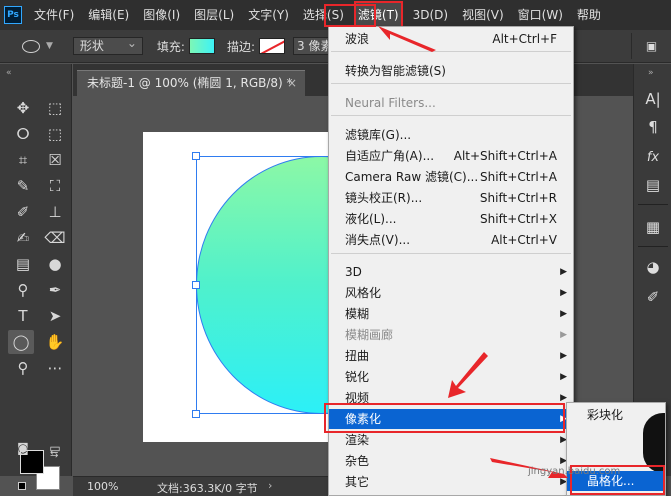 The height and width of the screenshot is (496, 671). I want to click on history-brush-icon: ✍, so click(23, 238).